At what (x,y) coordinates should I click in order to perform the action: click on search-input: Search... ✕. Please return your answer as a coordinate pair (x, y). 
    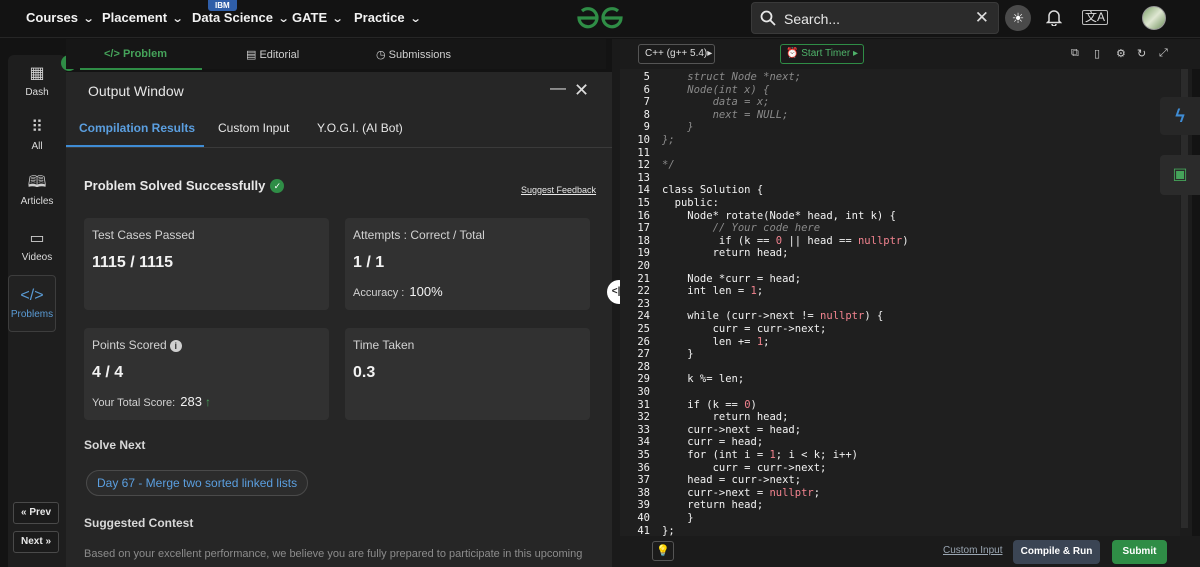
    Looking at the image, I should click on (875, 18).